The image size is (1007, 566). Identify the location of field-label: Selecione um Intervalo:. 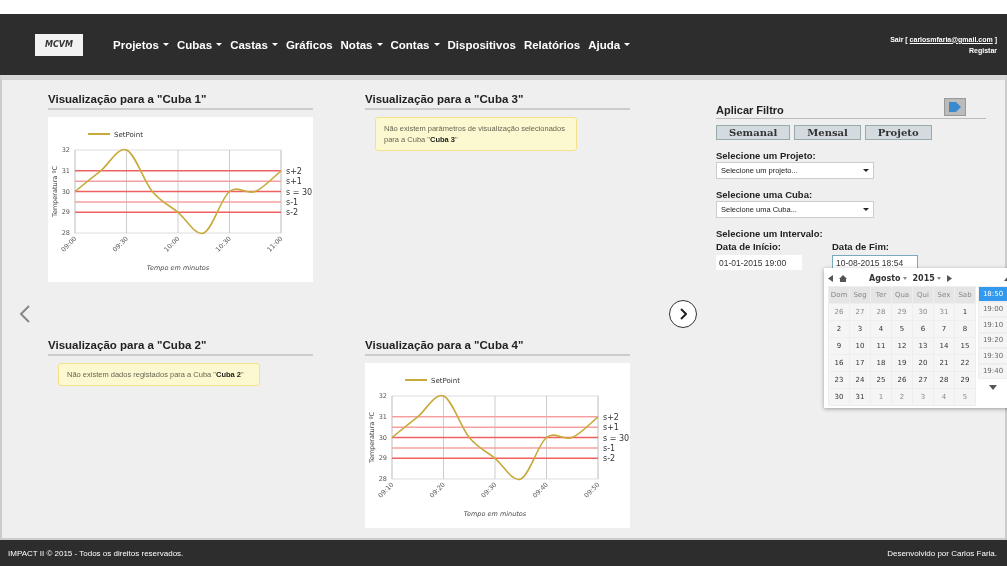
(770, 233).